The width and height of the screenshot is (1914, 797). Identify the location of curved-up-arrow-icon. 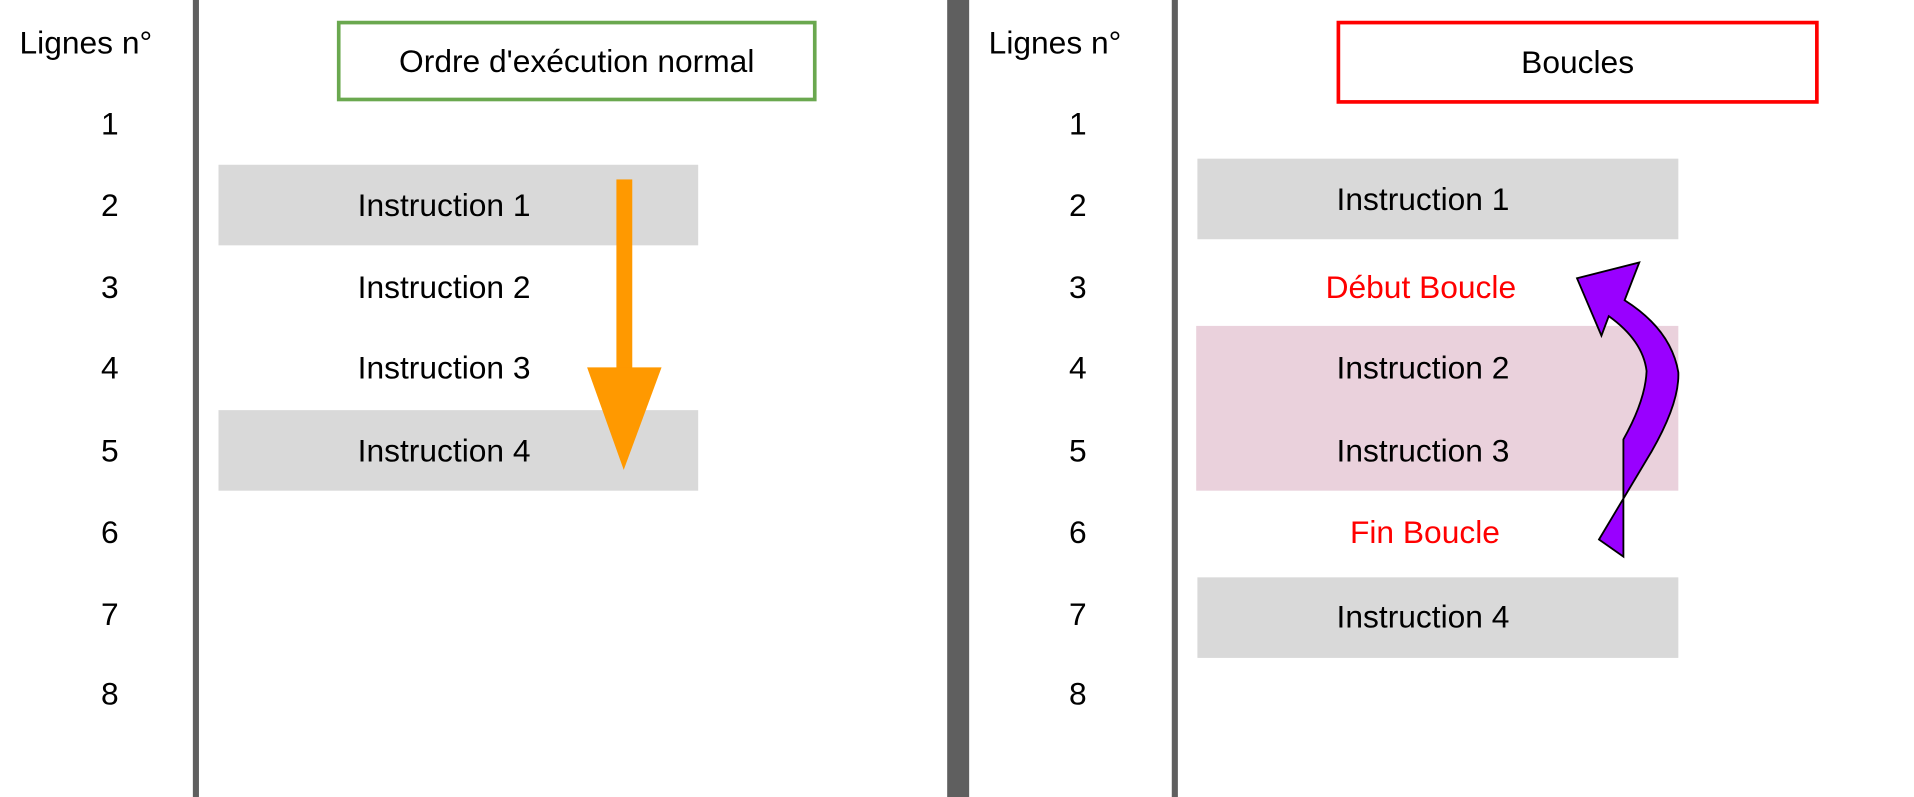
(1627, 410).